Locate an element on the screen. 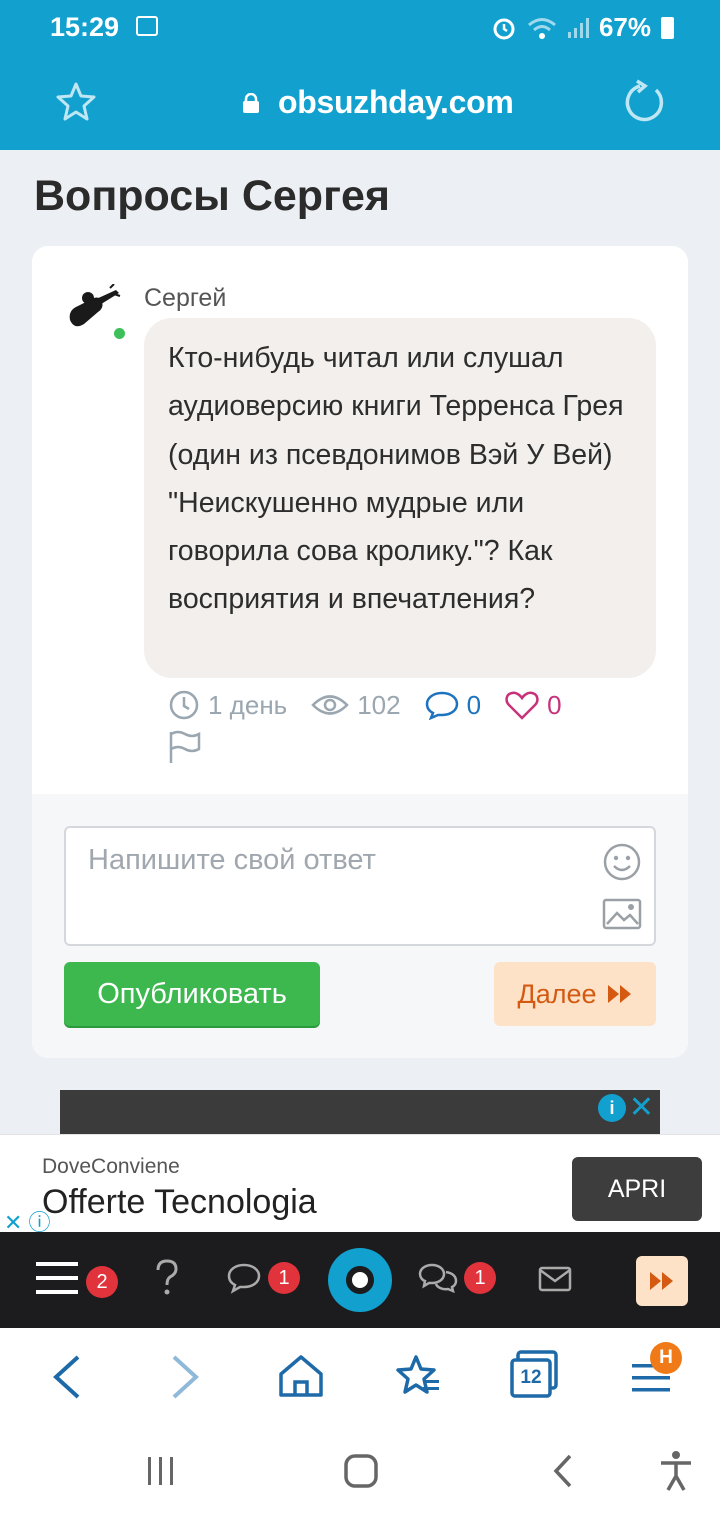 The image size is (720, 1520). system-nav-bar is located at coordinates (360, 1474).